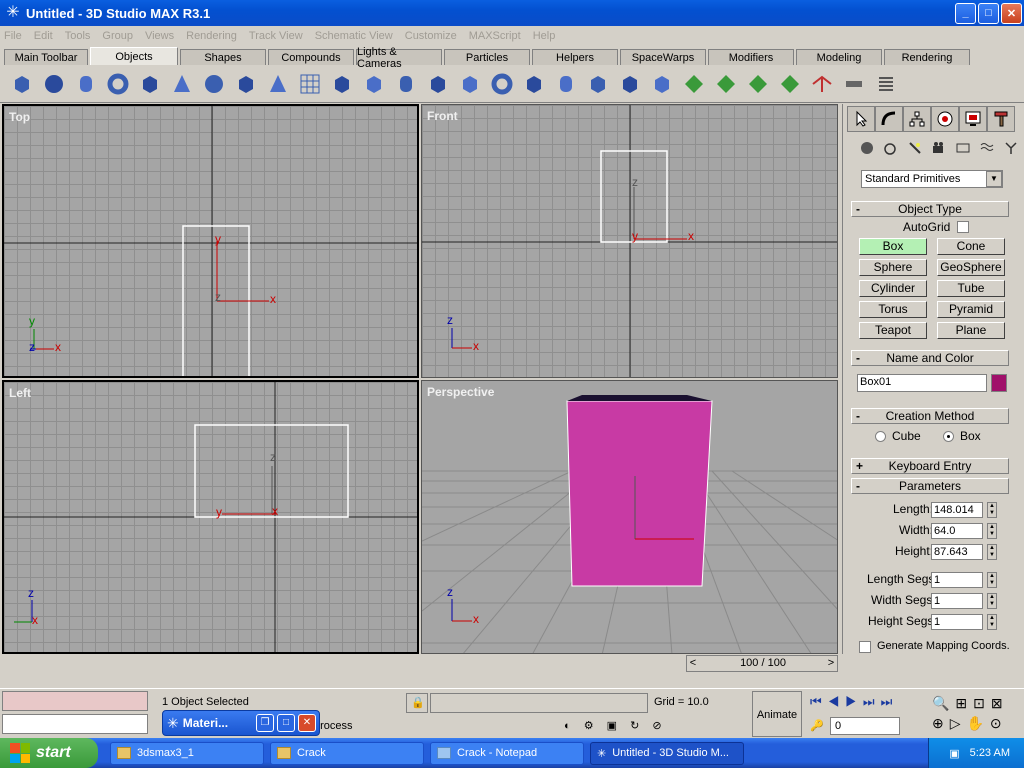 This screenshot has width=1024, height=768. Describe the element at coordinates (963, 148) in the screenshot. I see `helpers-icon` at that location.